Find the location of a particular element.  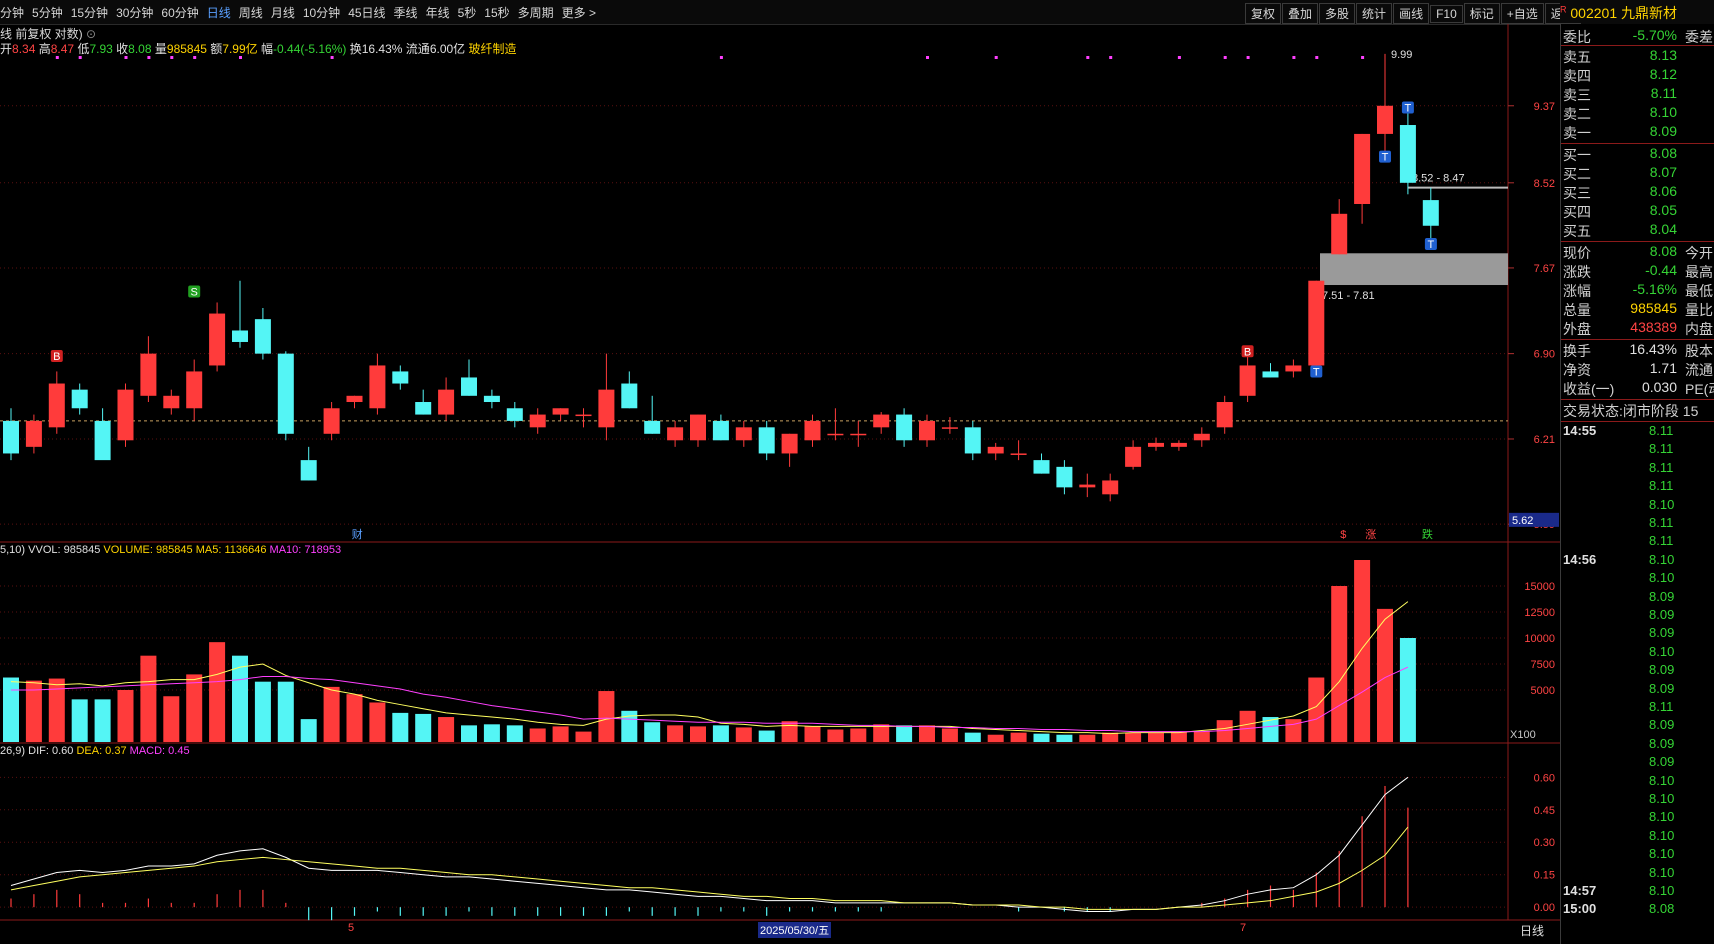

bid-price: 8.08 is located at coordinates (1663, 153).